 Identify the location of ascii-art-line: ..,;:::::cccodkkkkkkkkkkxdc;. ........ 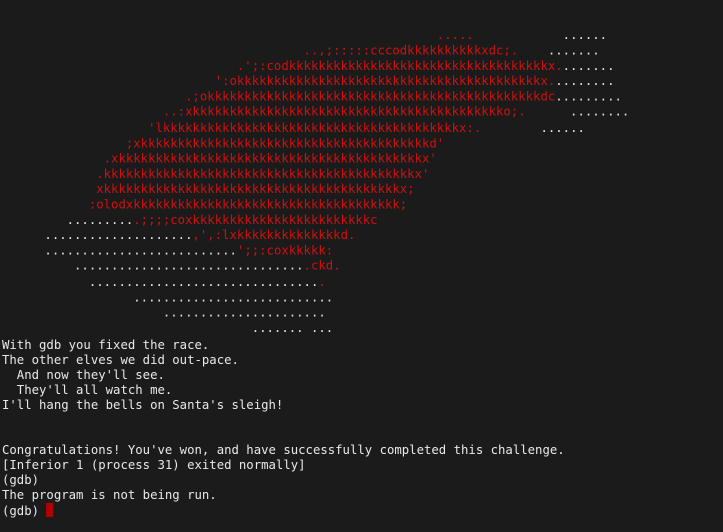
(314, 50).